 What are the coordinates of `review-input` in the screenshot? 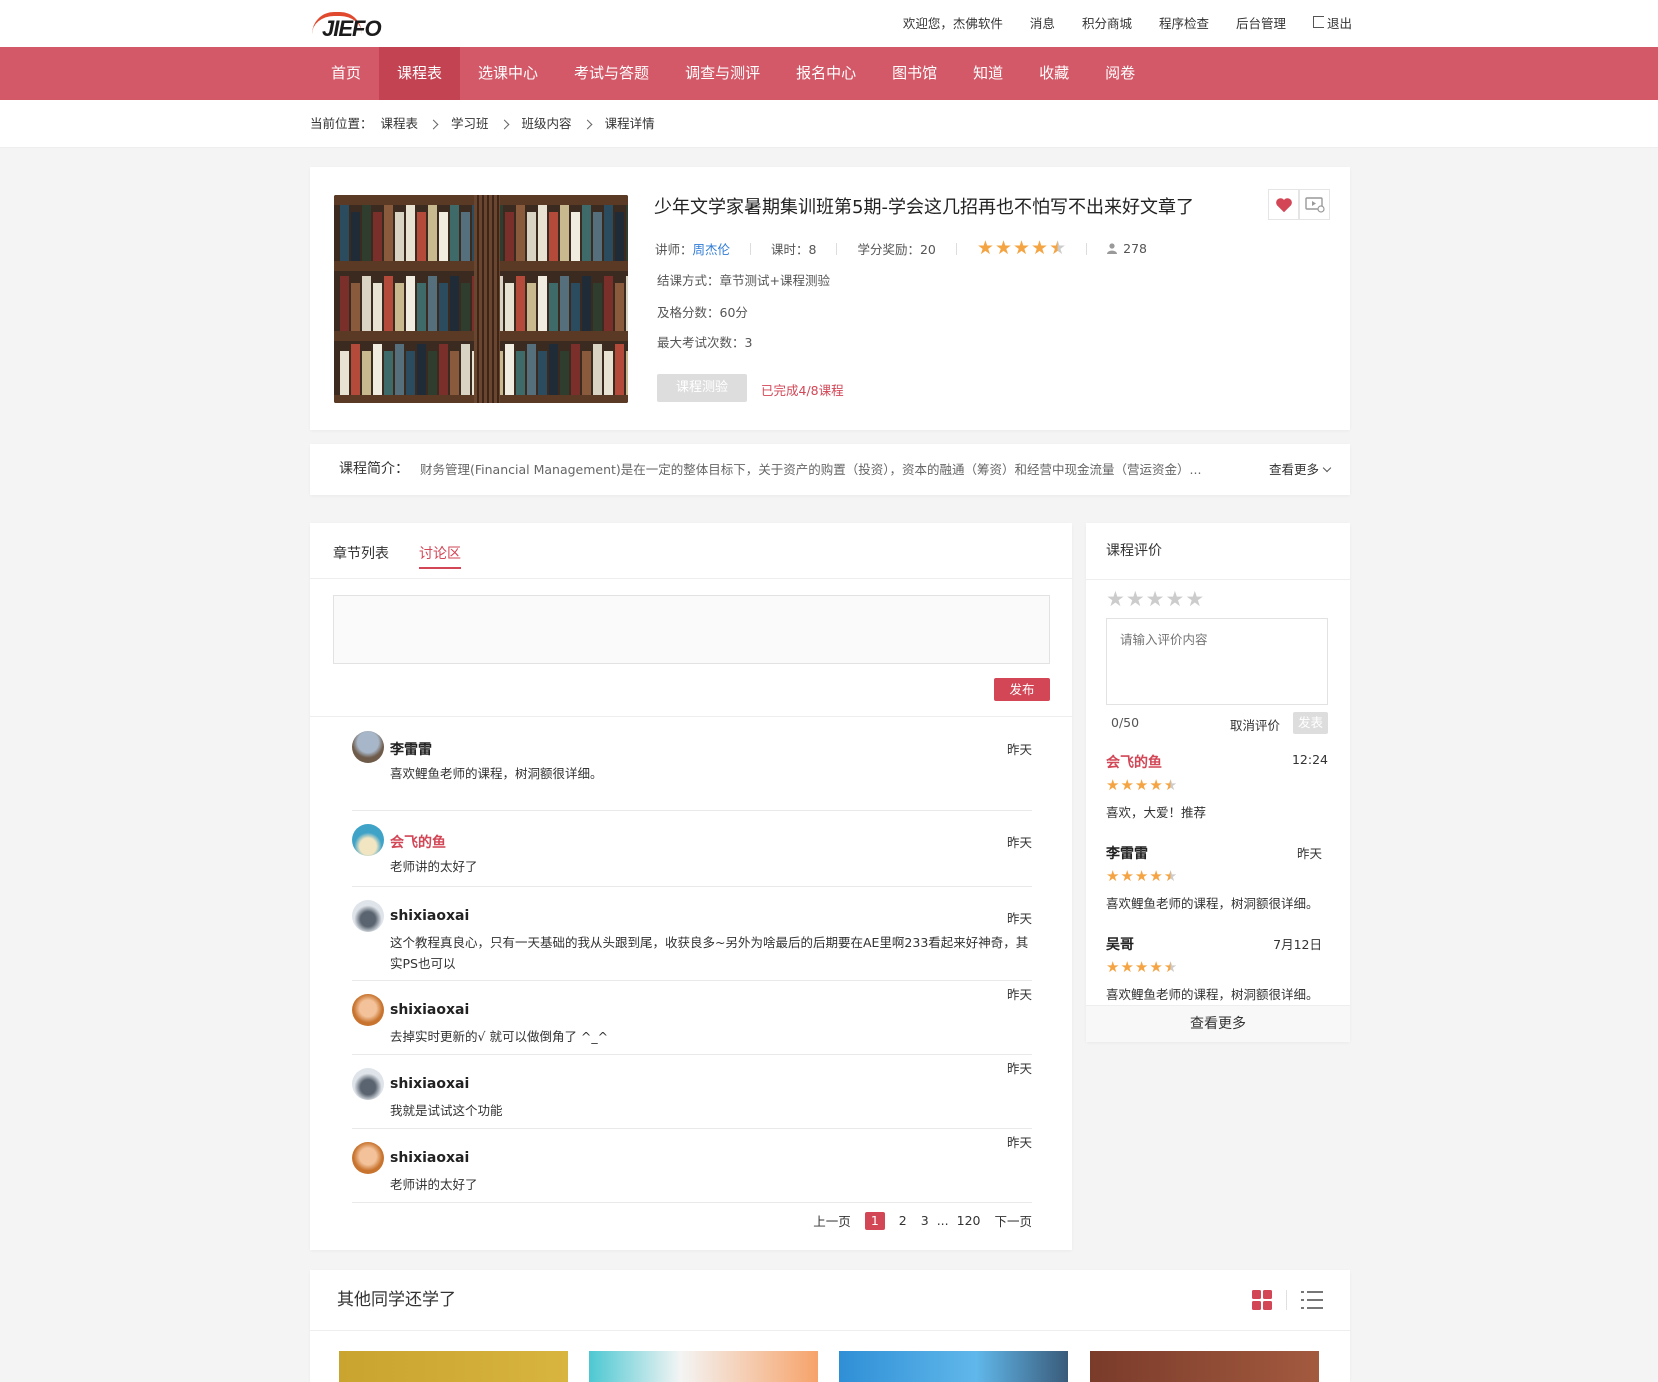 It's located at (1217, 661).